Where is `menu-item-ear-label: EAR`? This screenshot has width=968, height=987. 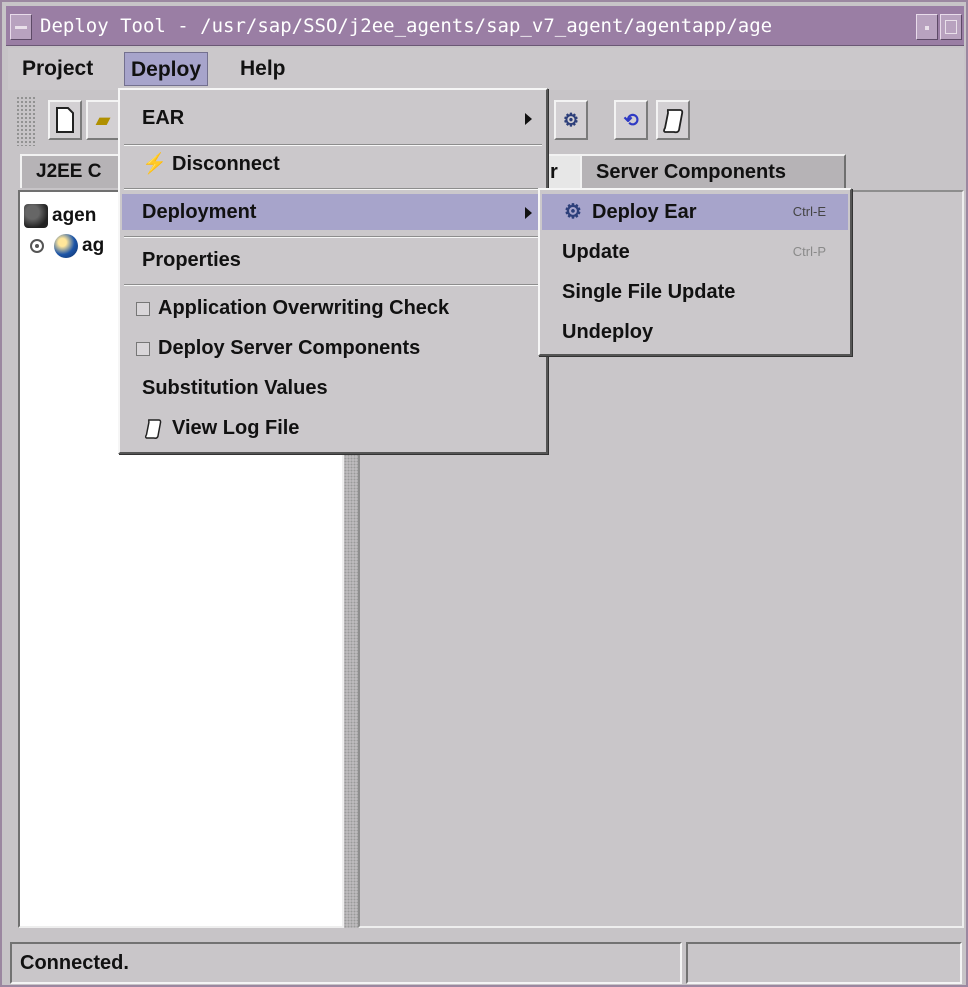 menu-item-ear-label: EAR is located at coordinates (163, 118).